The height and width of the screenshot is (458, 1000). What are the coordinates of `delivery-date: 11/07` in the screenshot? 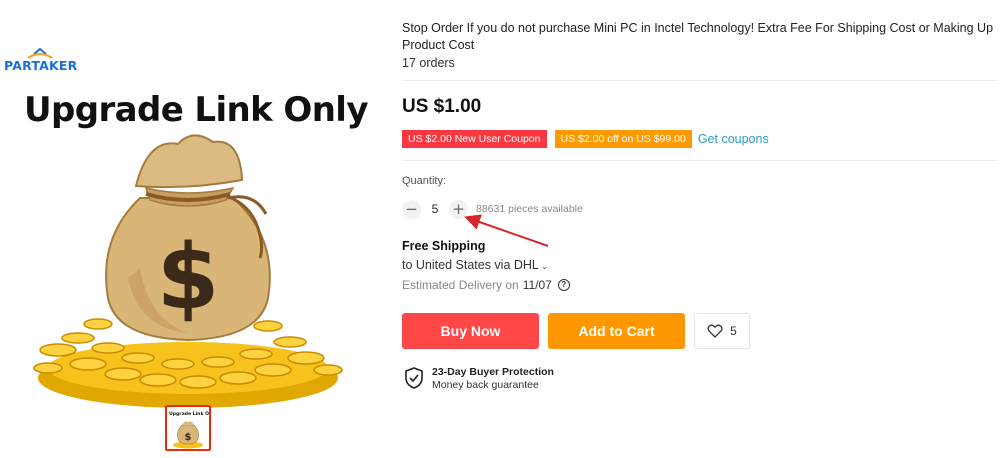 It's located at (537, 285).